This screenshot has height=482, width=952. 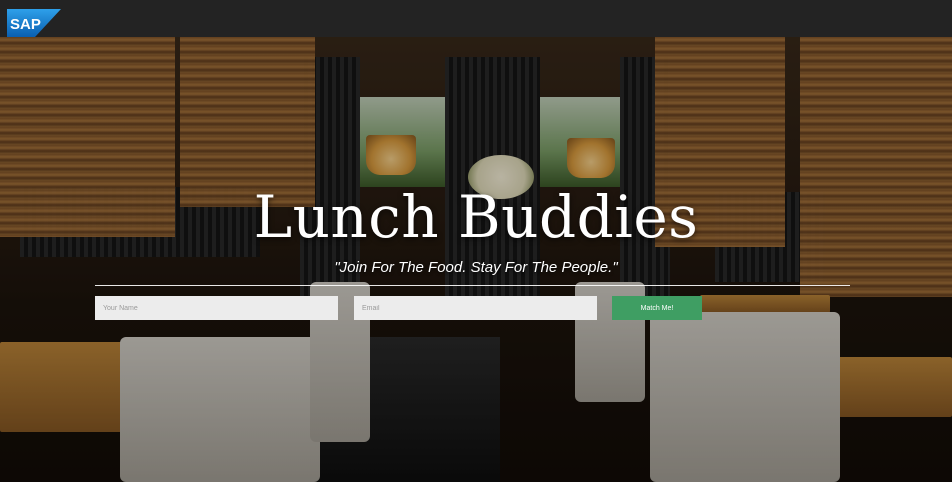 What do you see at coordinates (216, 308) in the screenshot?
I see `name-input` at bounding box center [216, 308].